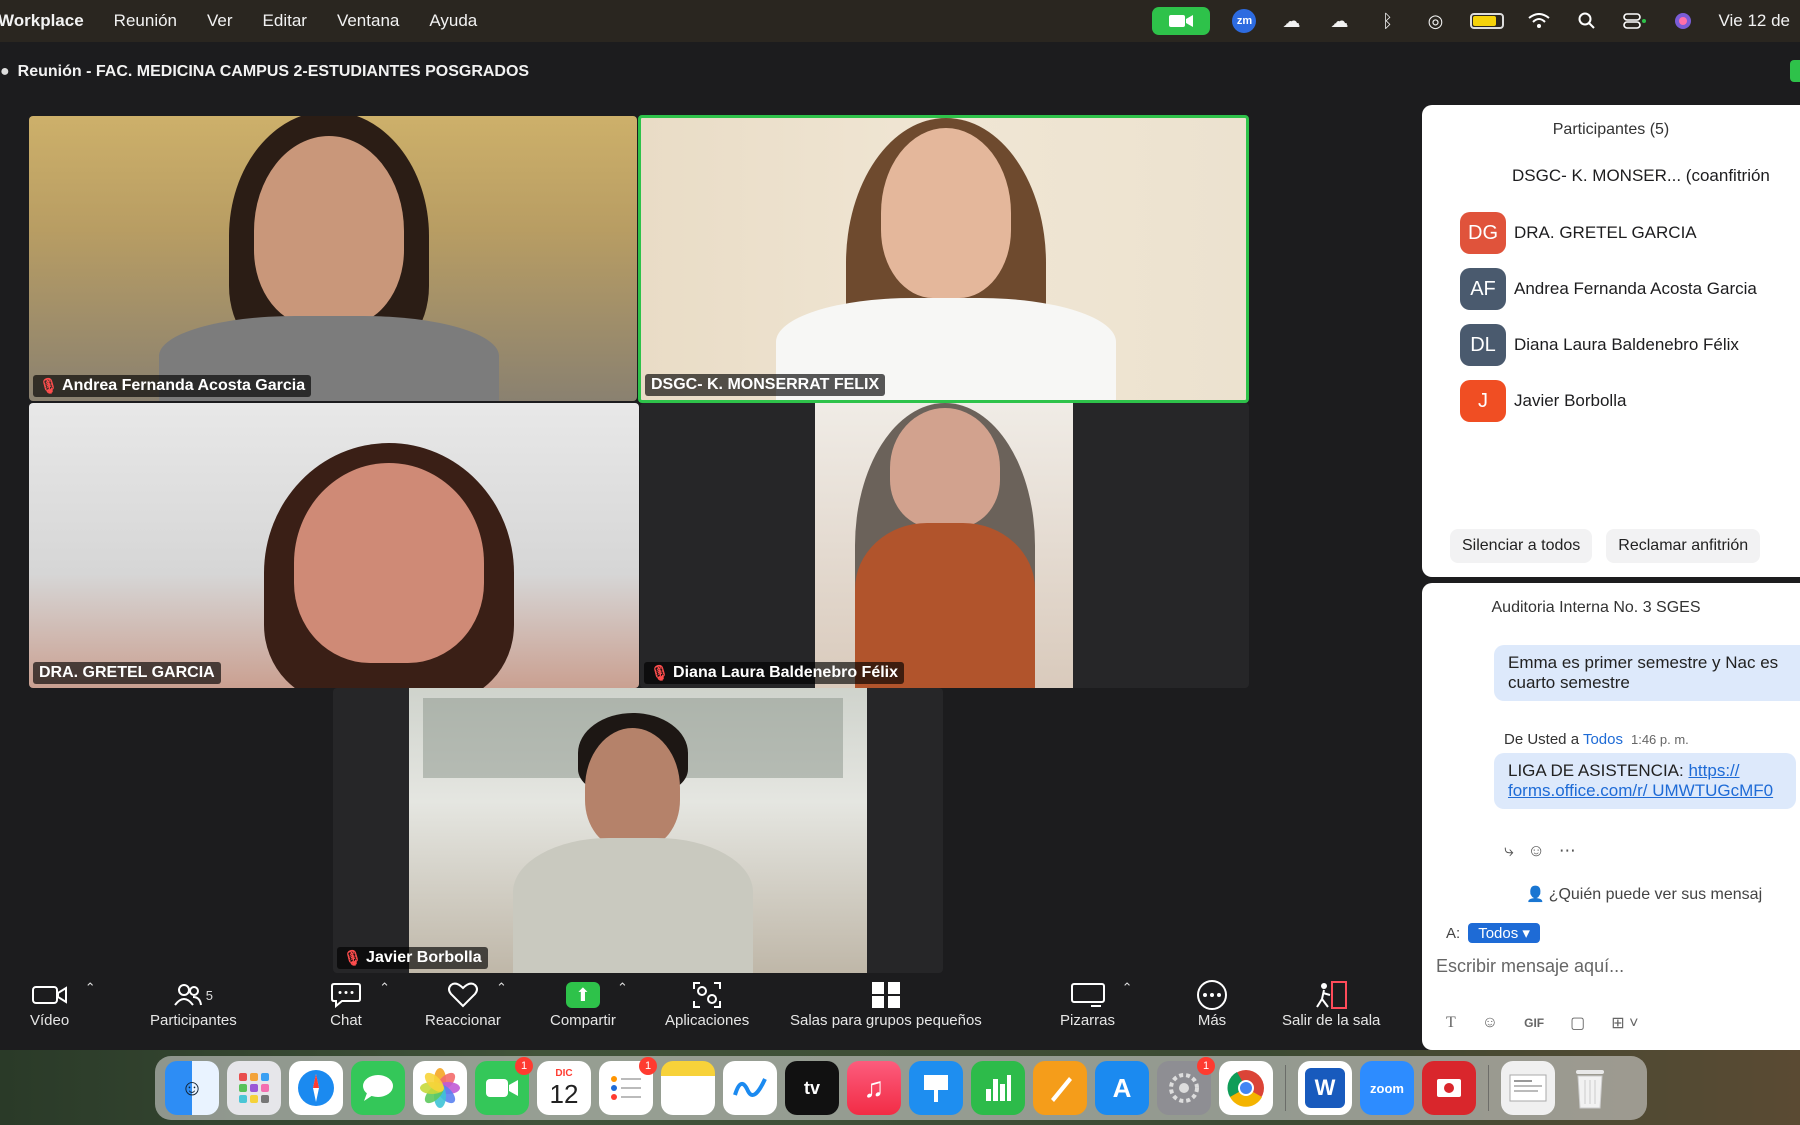 This screenshot has width=1800, height=1125. I want to click on share-button: ⬆ ⌃ Compartir, so click(589, 1003).